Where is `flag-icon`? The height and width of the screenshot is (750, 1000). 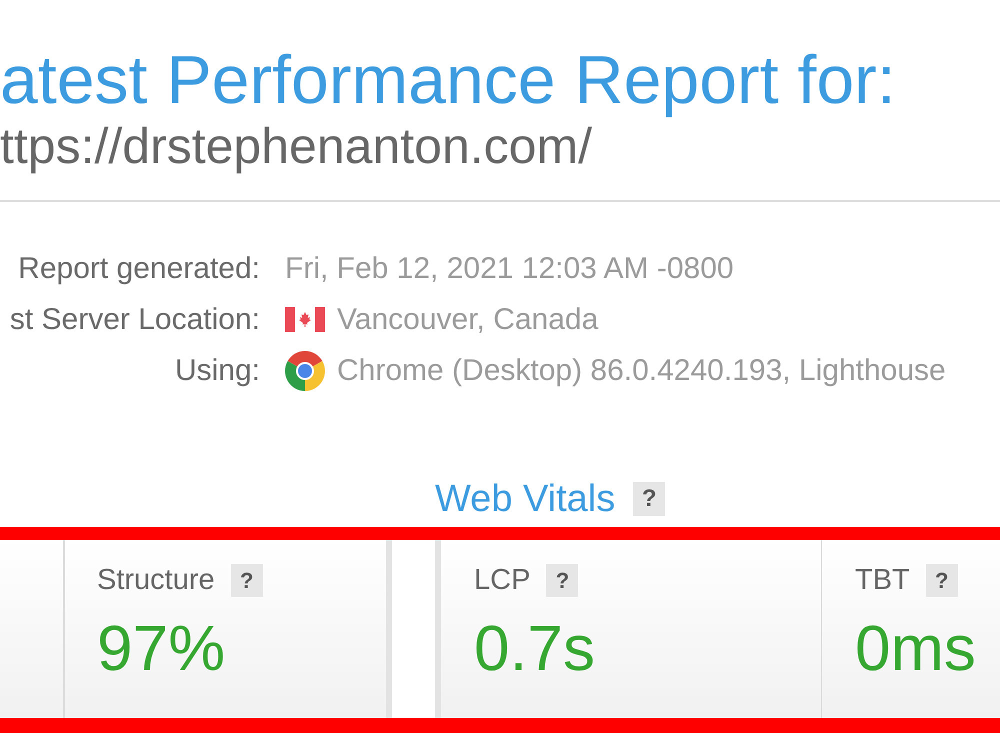 flag-icon is located at coordinates (305, 319).